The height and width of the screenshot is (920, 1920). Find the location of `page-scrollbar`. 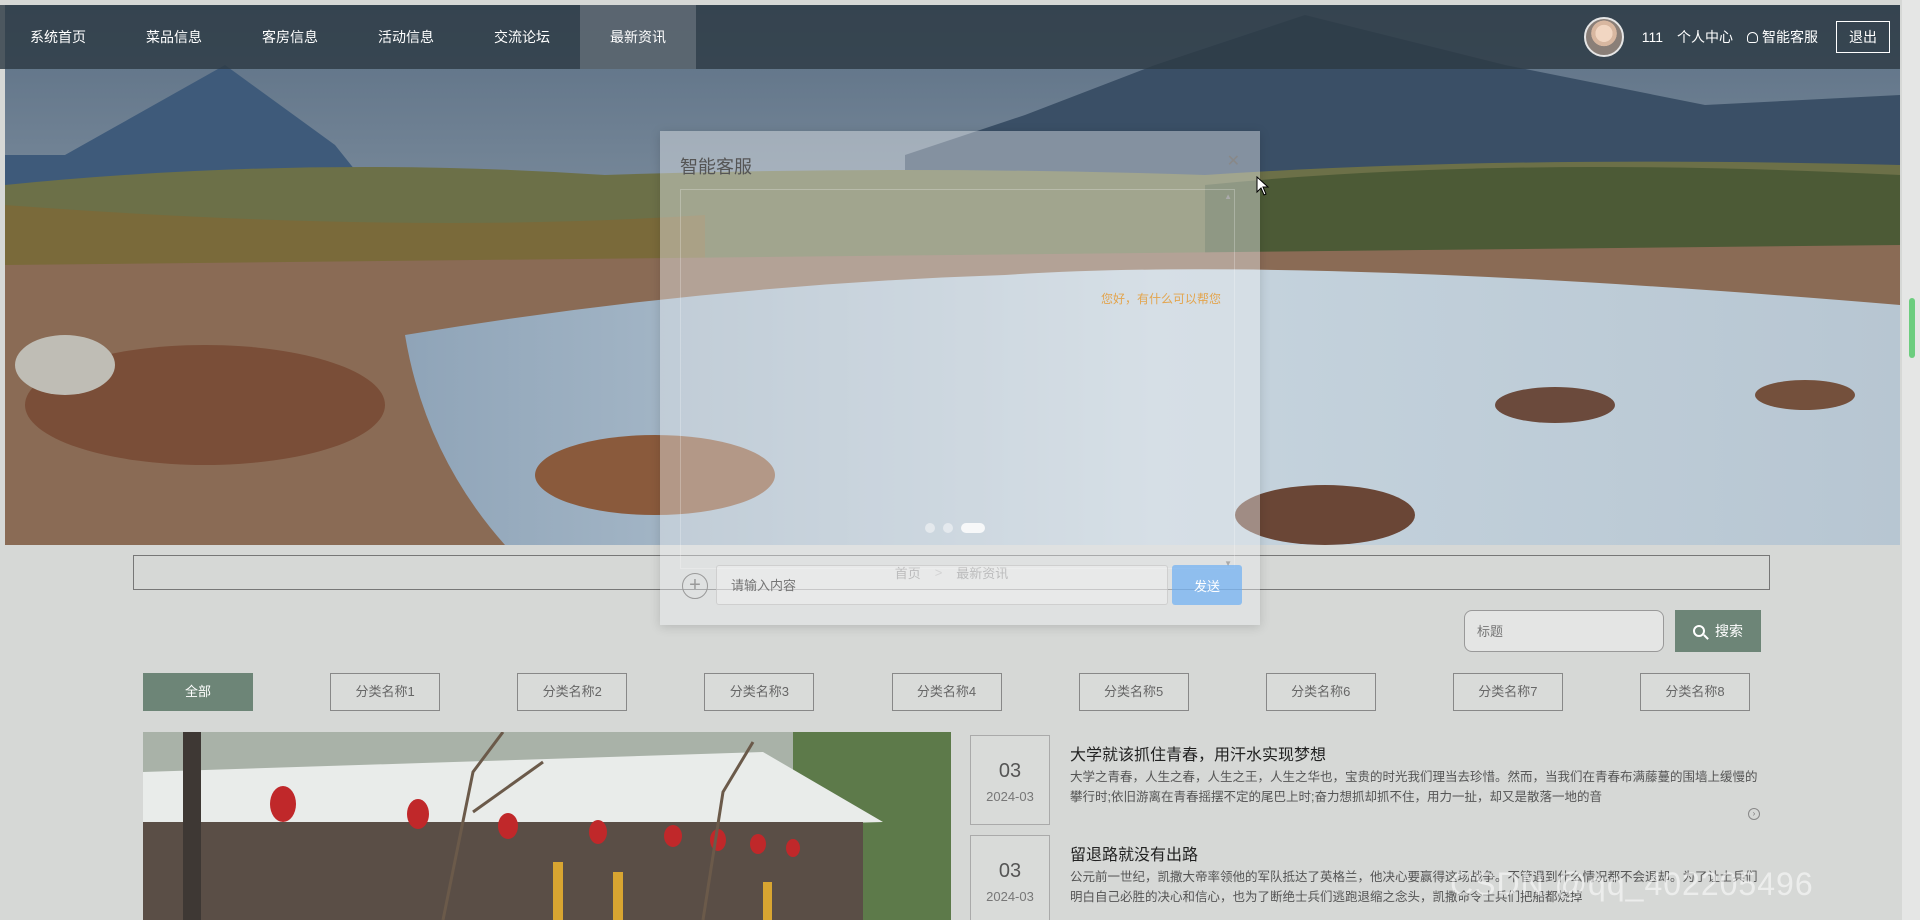

page-scrollbar is located at coordinates (1911, 460).